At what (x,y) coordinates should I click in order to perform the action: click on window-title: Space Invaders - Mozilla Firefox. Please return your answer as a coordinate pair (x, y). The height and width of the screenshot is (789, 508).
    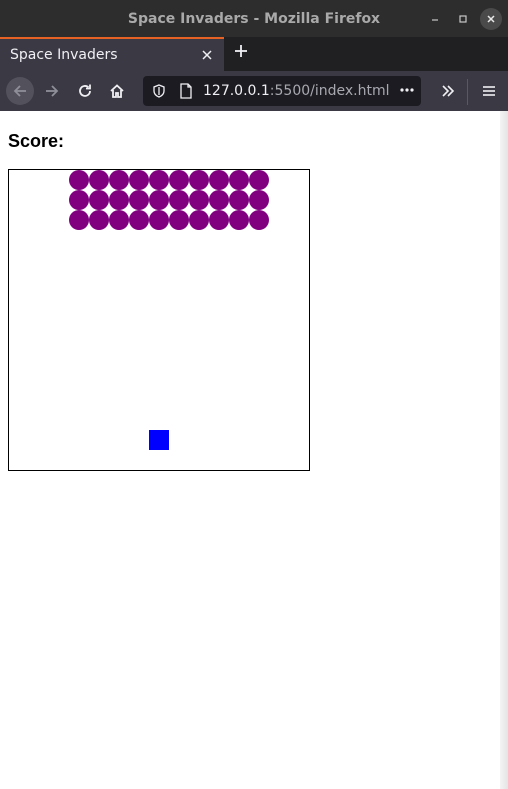
    Looking at the image, I should click on (254, 18).